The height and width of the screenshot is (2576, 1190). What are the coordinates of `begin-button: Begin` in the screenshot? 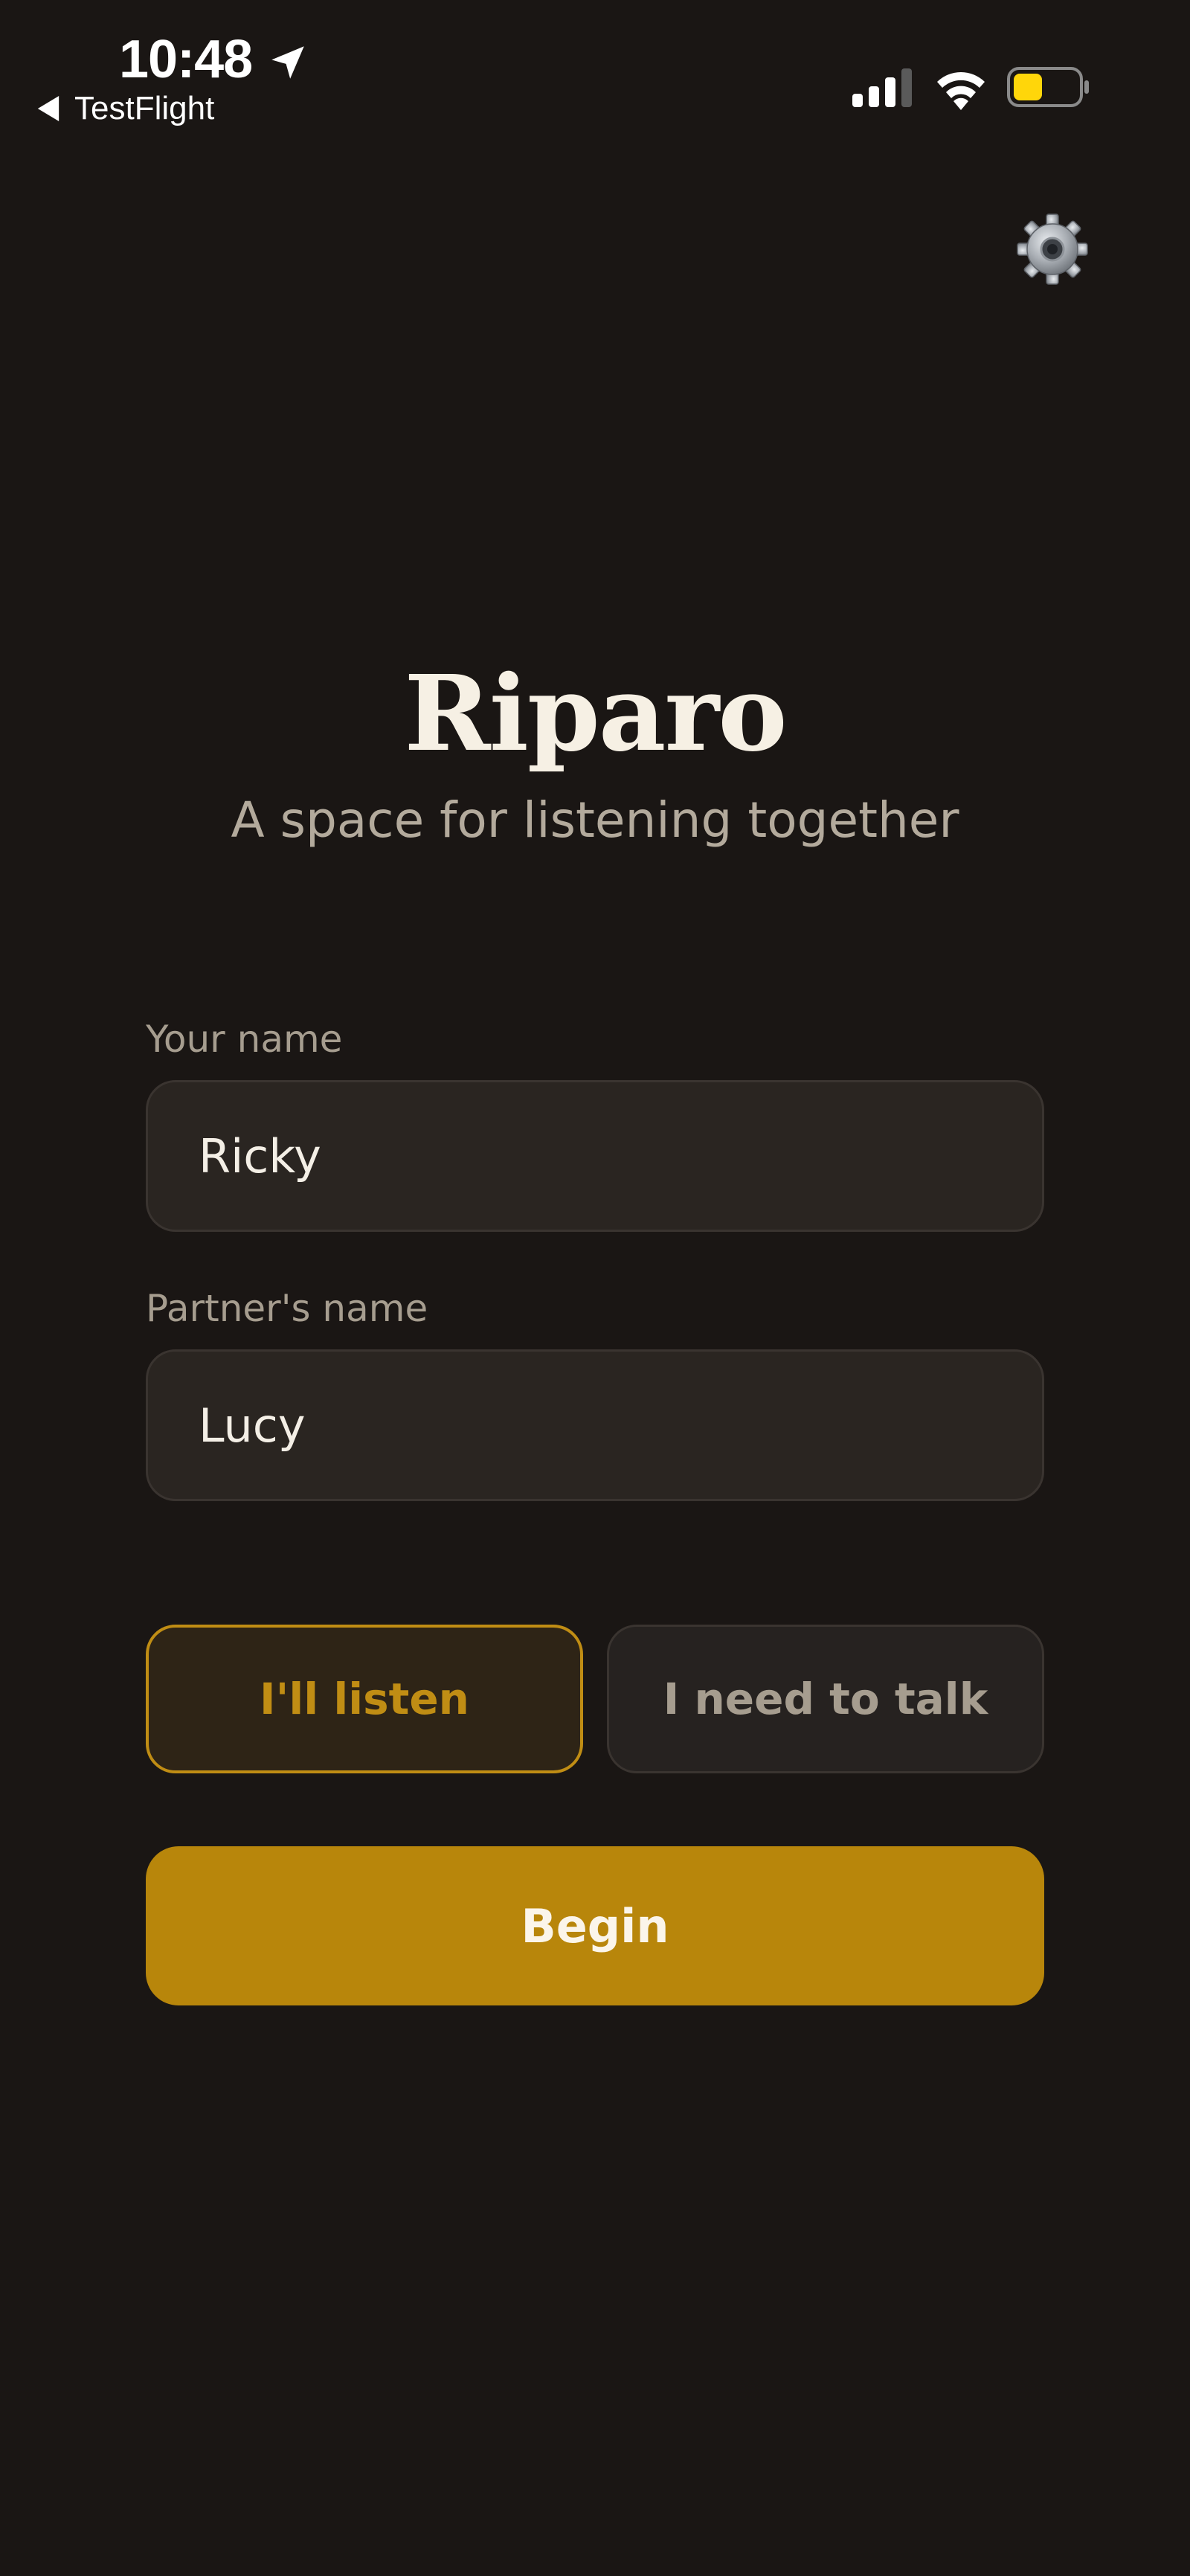 It's located at (595, 1925).